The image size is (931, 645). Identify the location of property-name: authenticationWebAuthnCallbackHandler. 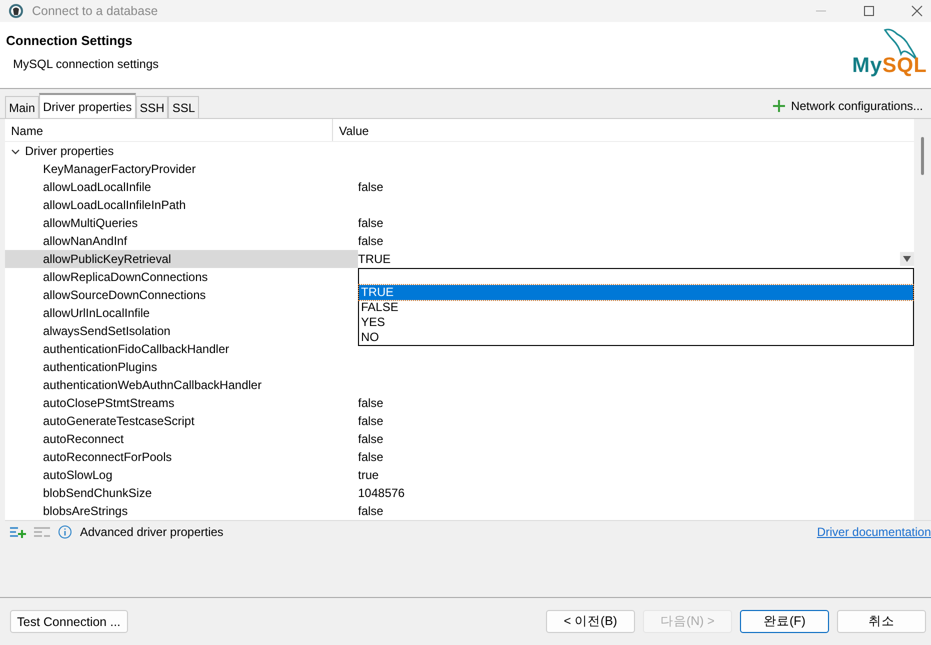
(181, 385).